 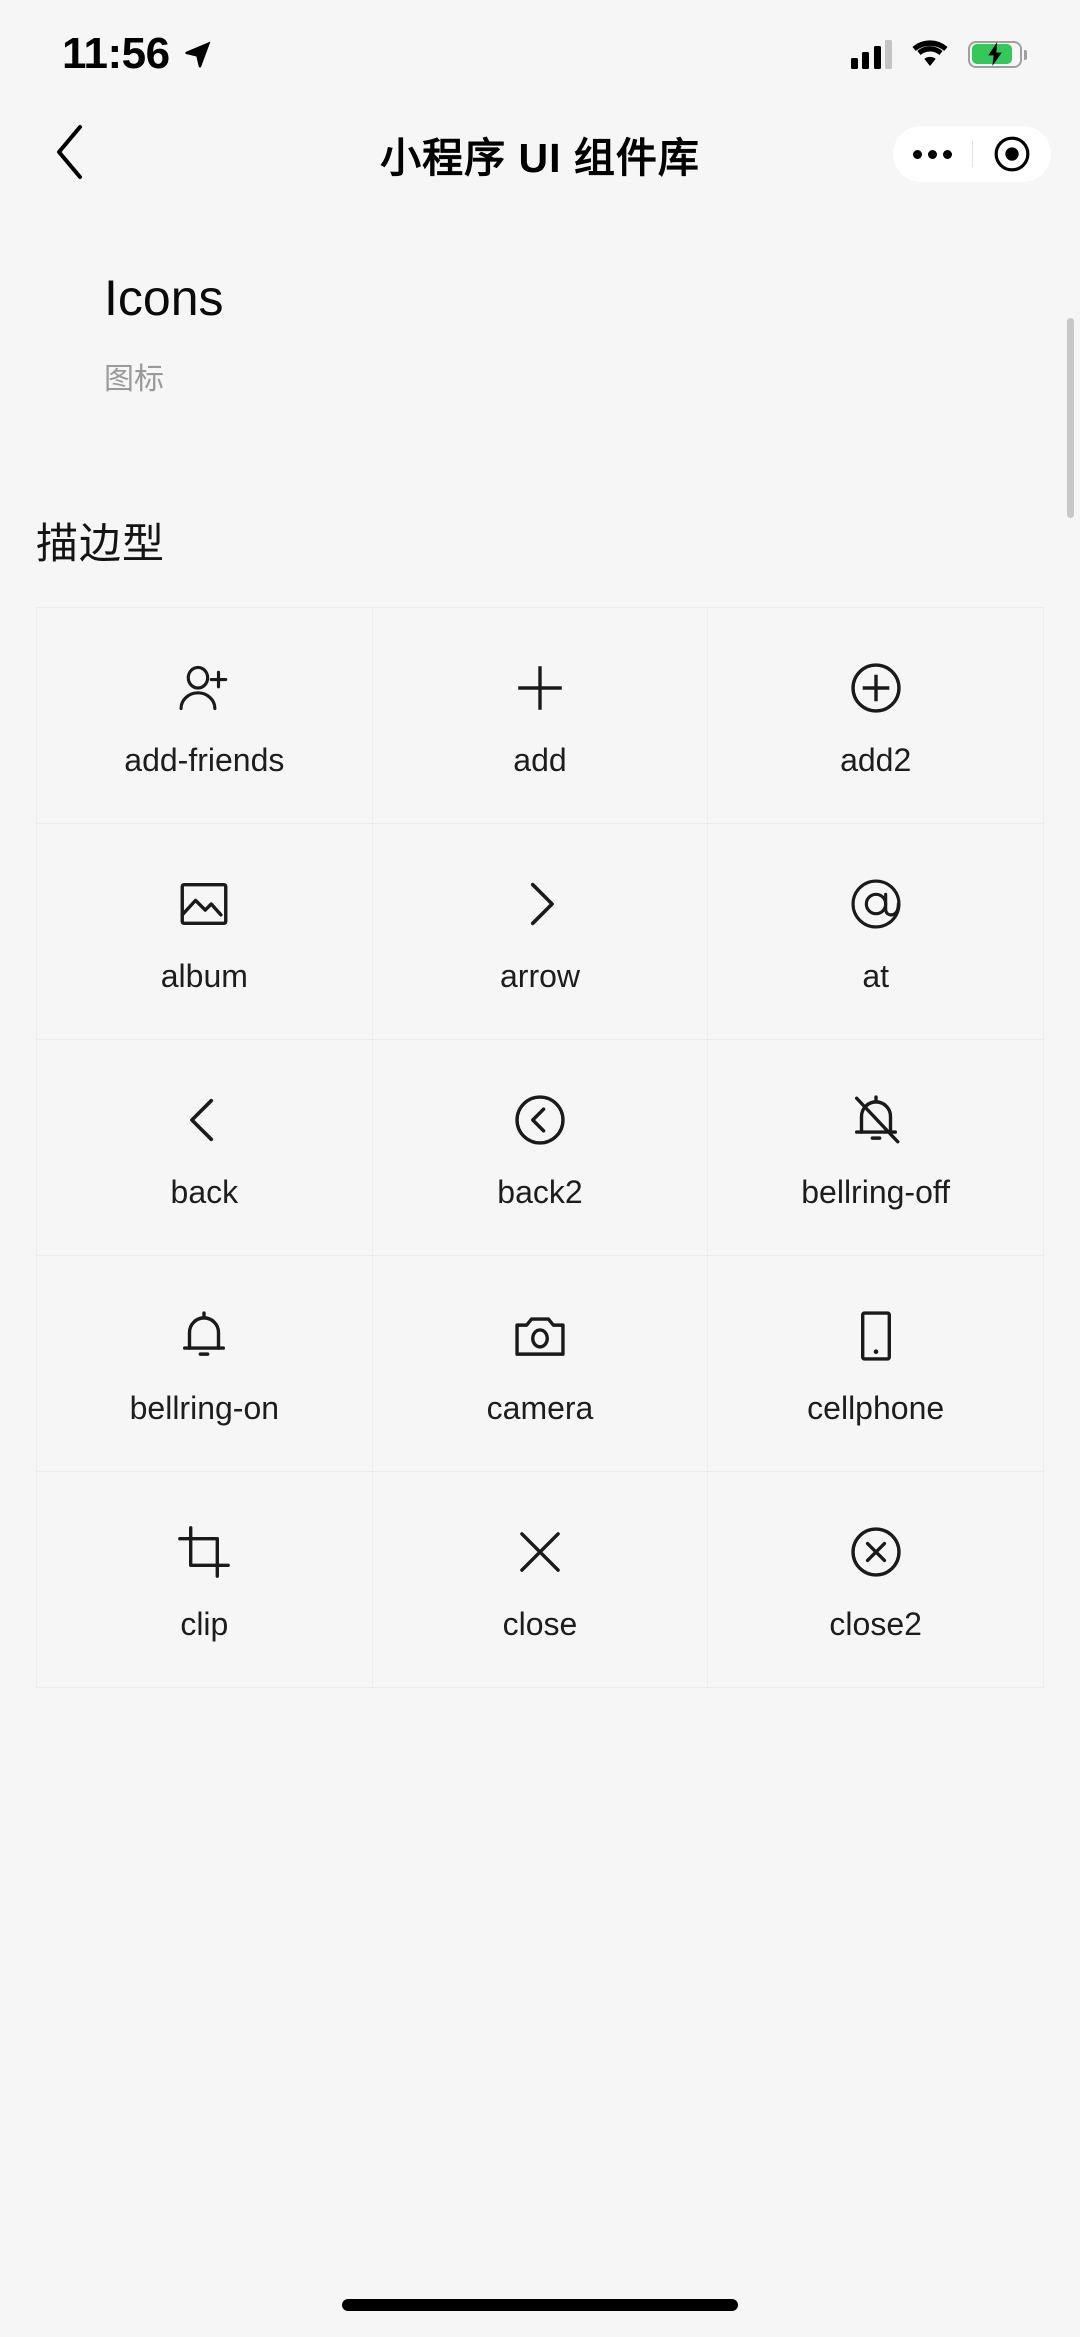 I want to click on chevron-right-icon, so click(x=540, y=904).